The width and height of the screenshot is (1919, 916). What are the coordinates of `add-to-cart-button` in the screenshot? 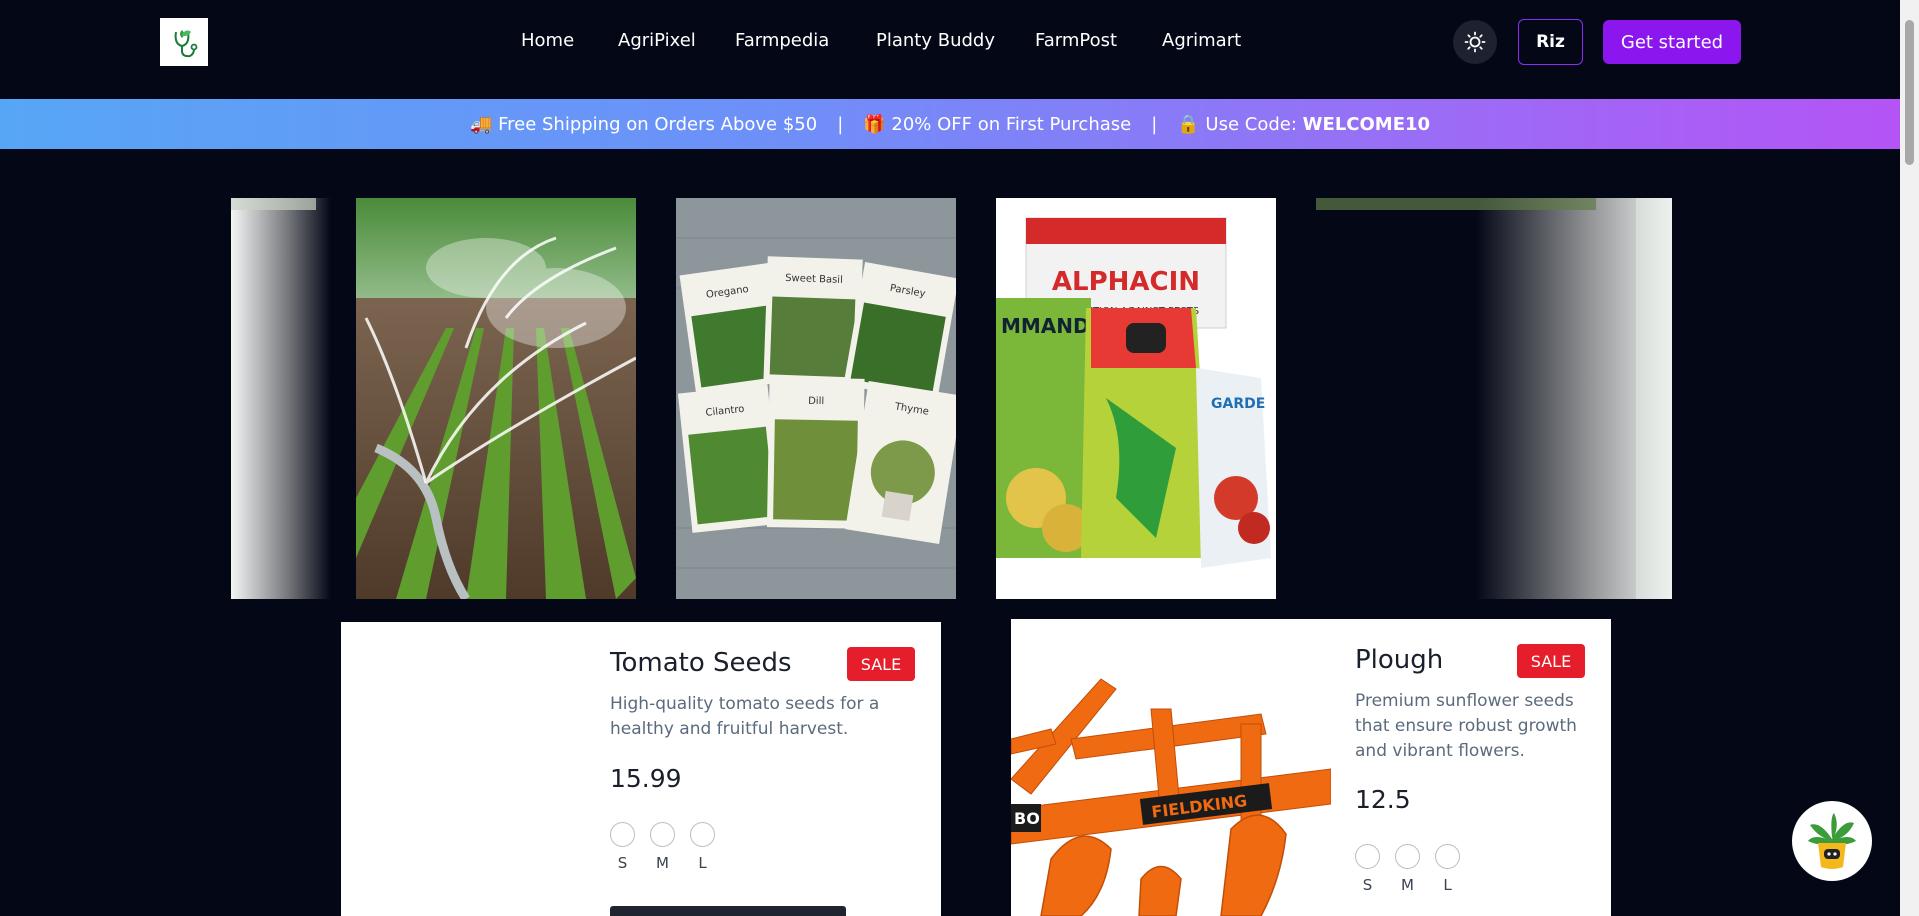 It's located at (728, 911).